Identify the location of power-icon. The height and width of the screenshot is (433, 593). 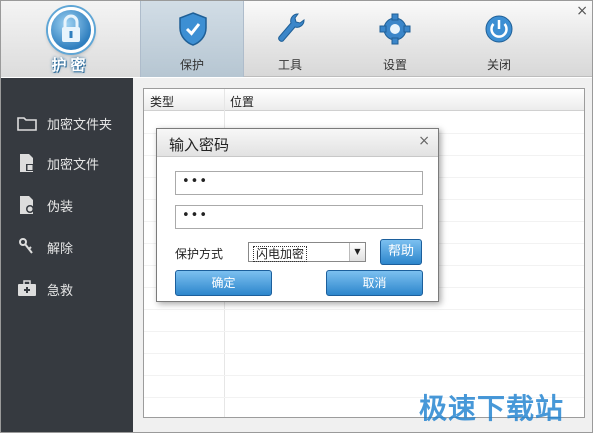
(499, 29).